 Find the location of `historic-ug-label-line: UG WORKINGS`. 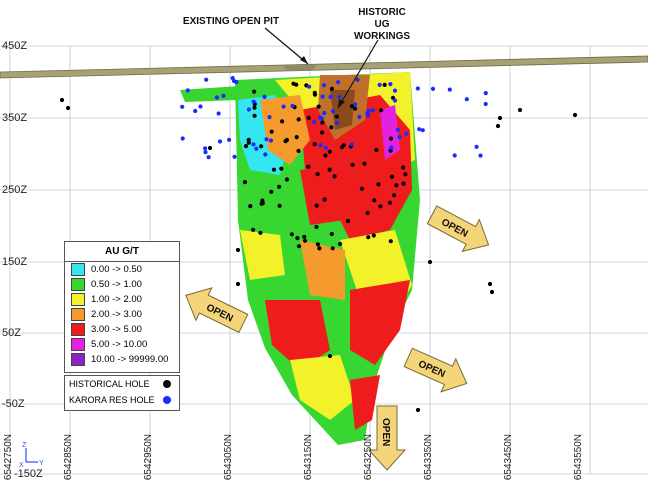

historic-ug-label-line: UG WORKINGS is located at coordinates (382, 30).